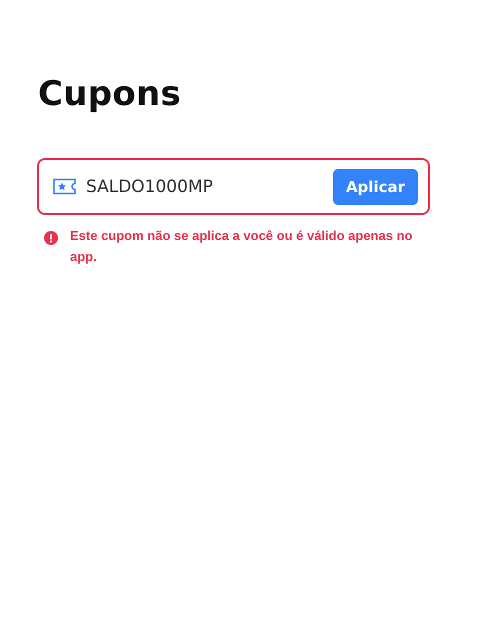  What do you see at coordinates (233, 186) in the screenshot?
I see `coupon-field: SALDO1000MP Aplicar` at bounding box center [233, 186].